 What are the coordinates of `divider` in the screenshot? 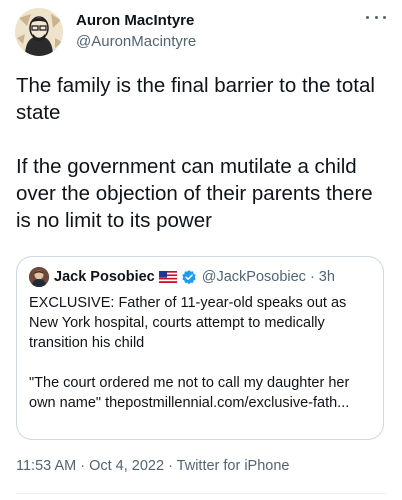 It's located at (201, 493).